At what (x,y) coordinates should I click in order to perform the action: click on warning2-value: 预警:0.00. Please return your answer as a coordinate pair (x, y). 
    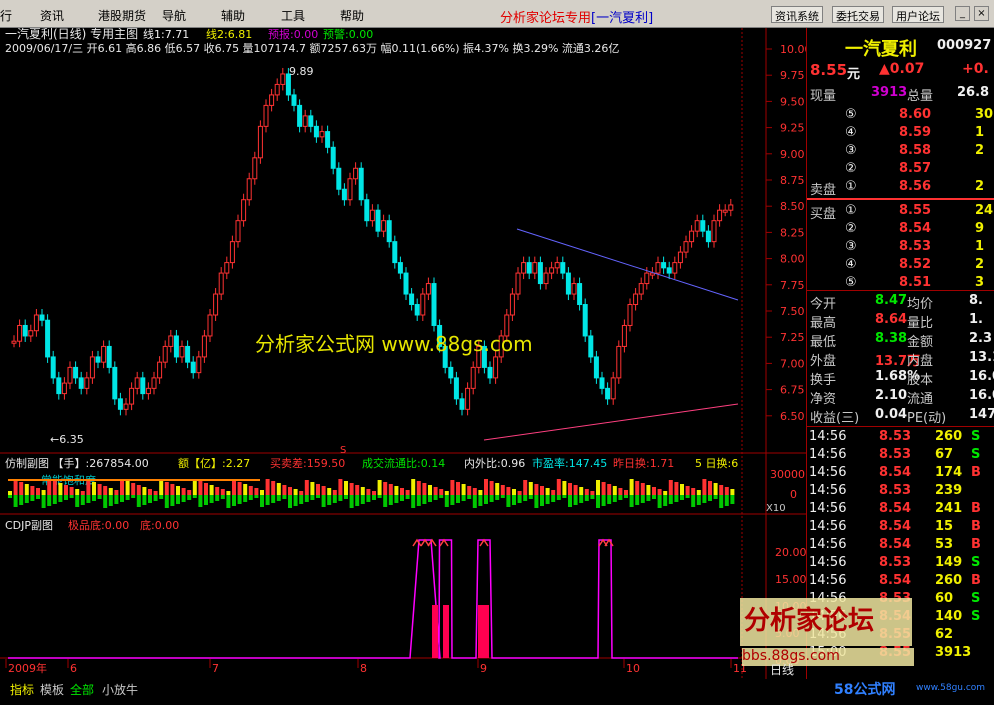
    Looking at the image, I should click on (348, 34).